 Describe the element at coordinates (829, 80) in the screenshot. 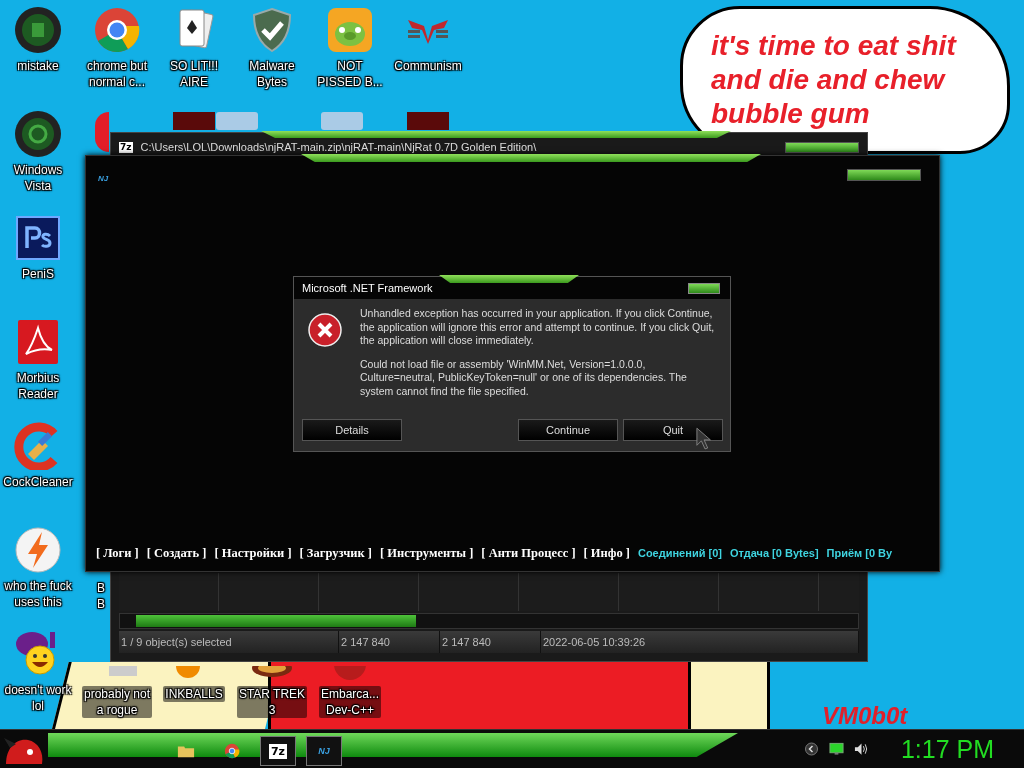

I see `bubble-text: and die and chew` at that location.